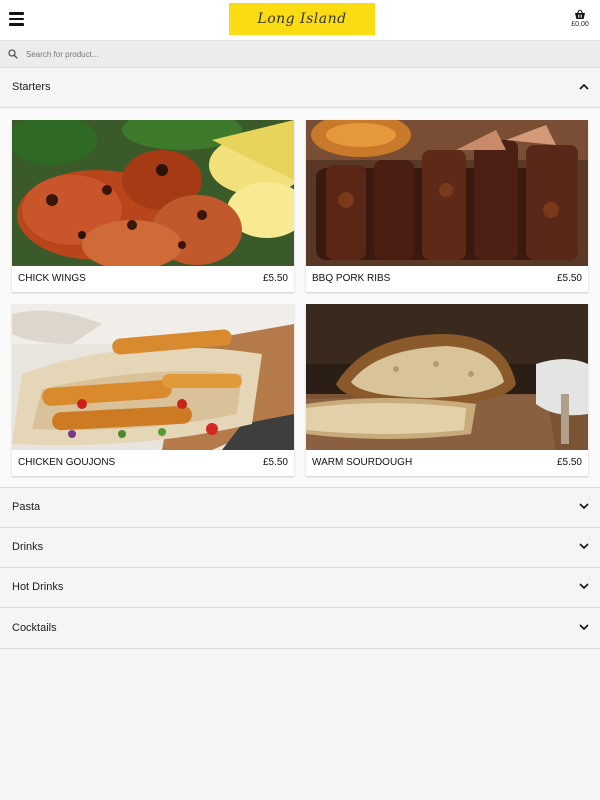  Describe the element at coordinates (153, 377) in the screenshot. I see `chicken-goujons-image` at that location.